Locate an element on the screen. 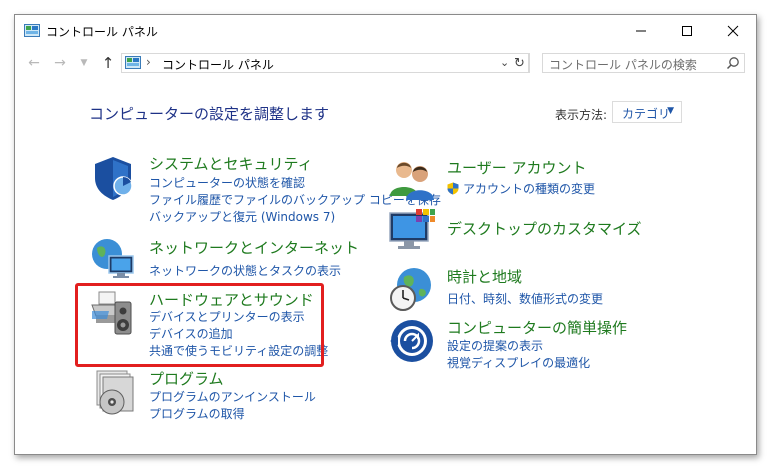  programs-disc-icon is located at coordinates (113, 392).